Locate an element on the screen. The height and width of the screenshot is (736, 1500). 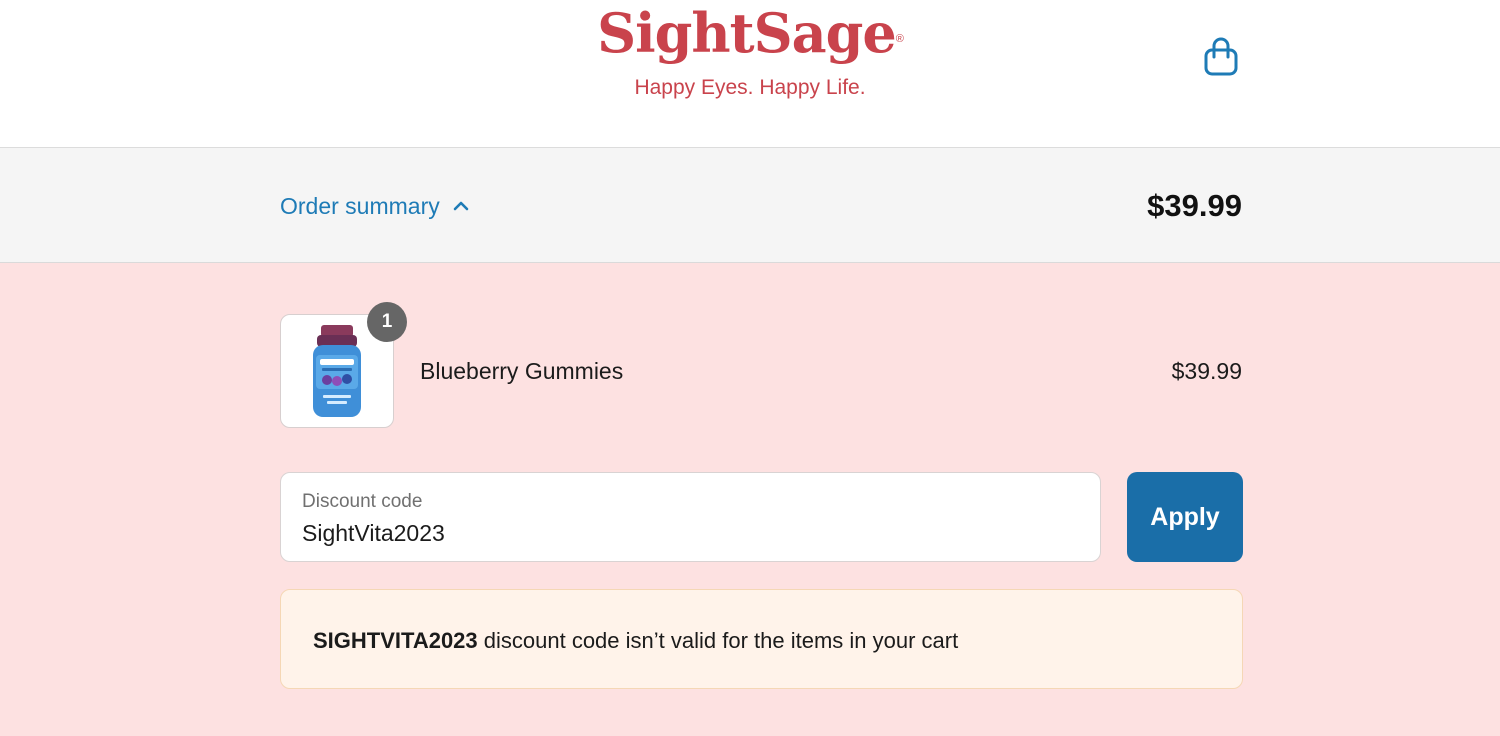
logo-title-text: SightSage is located at coordinates (747, 33).